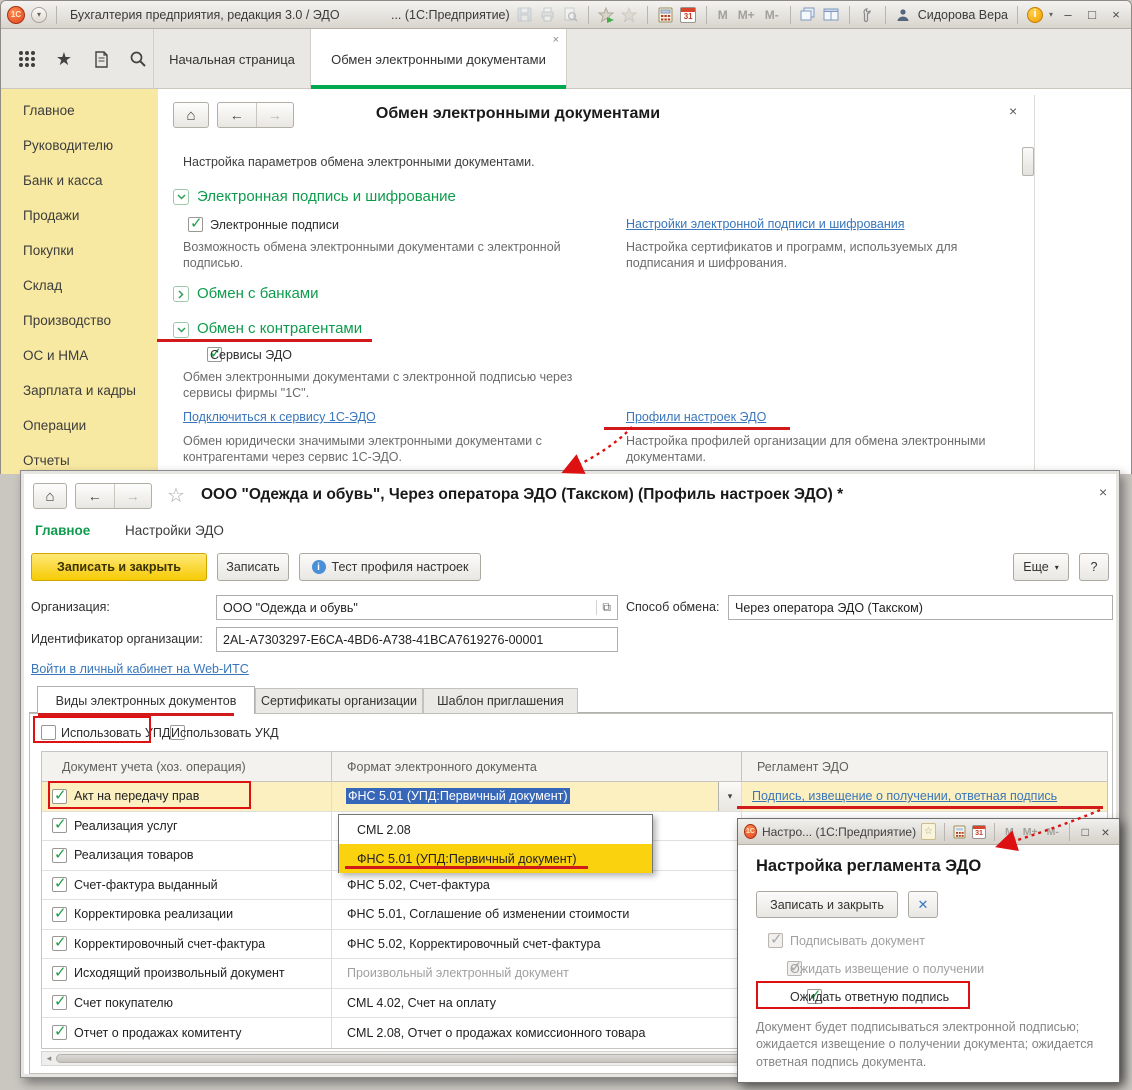  Describe the element at coordinates (79, 110) in the screenshot. I see `sidebar-item-main: Главное` at that location.